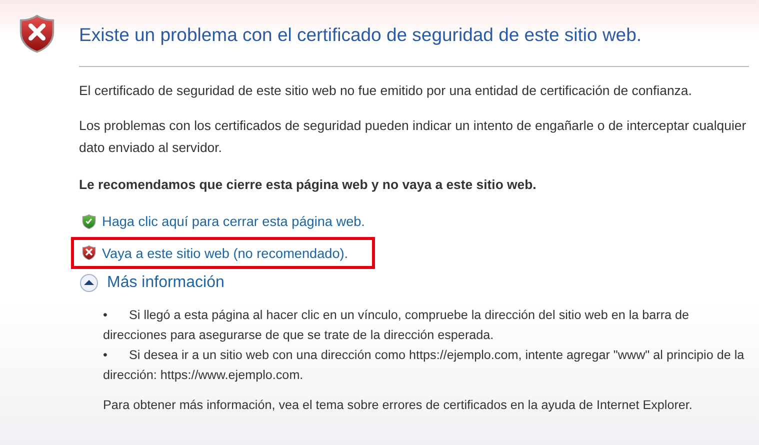  What do you see at coordinates (414, 45) in the screenshot?
I see `page-title: Existe un problema con el certificado de seguridad de este sitio web.` at bounding box center [414, 45].